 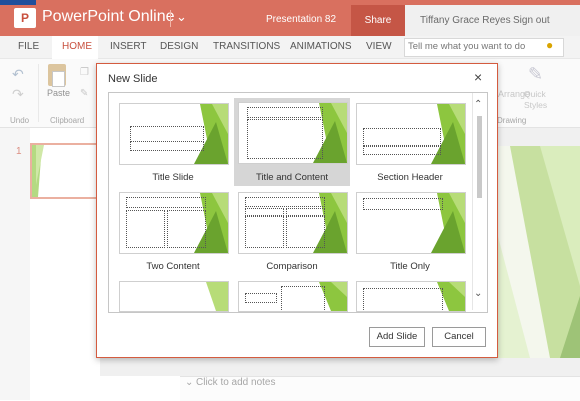 I want to click on layout-label: Two Content, so click(x=173, y=266).